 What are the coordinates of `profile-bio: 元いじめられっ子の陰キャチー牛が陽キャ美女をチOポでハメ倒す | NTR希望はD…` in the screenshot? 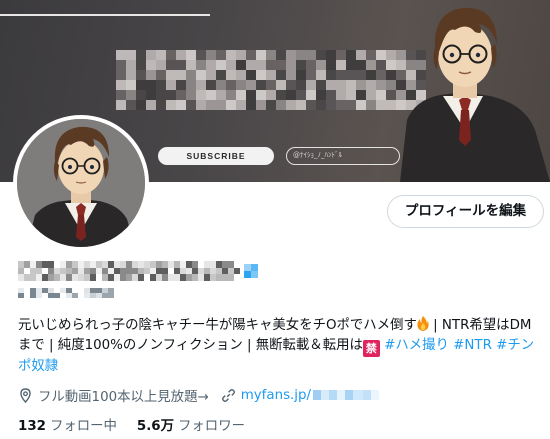 It's located at (278, 346).